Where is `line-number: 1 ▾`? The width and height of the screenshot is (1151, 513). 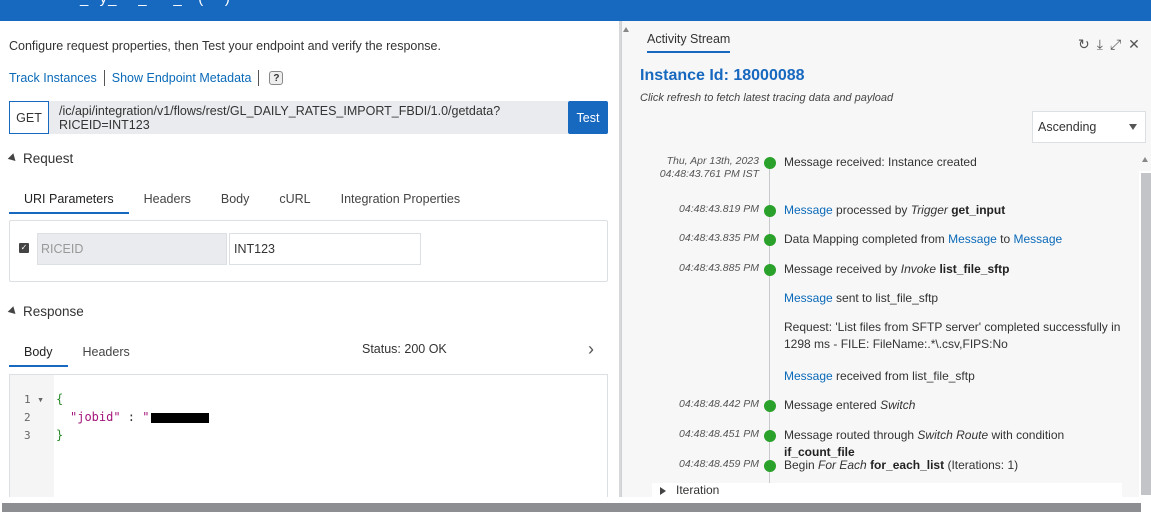
line-number: 1 ▾ is located at coordinates (34, 399).